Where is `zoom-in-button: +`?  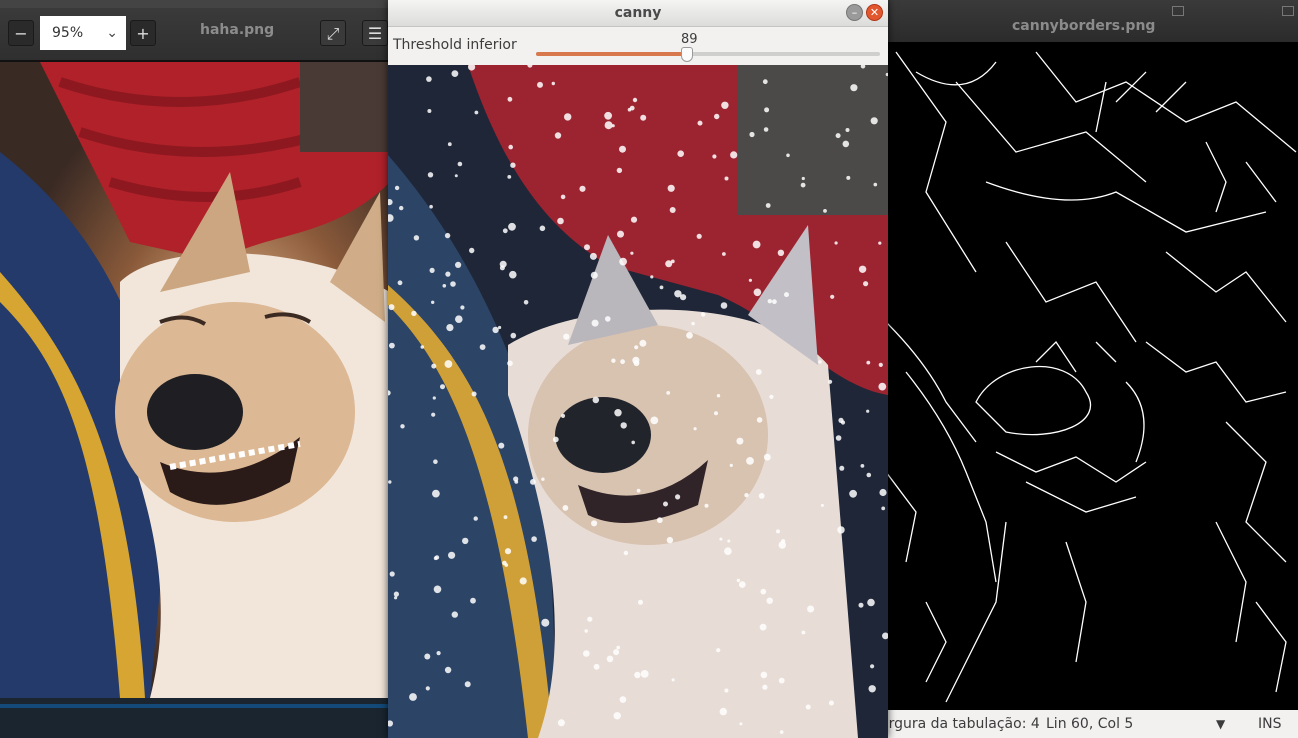 zoom-in-button: + is located at coordinates (143, 33).